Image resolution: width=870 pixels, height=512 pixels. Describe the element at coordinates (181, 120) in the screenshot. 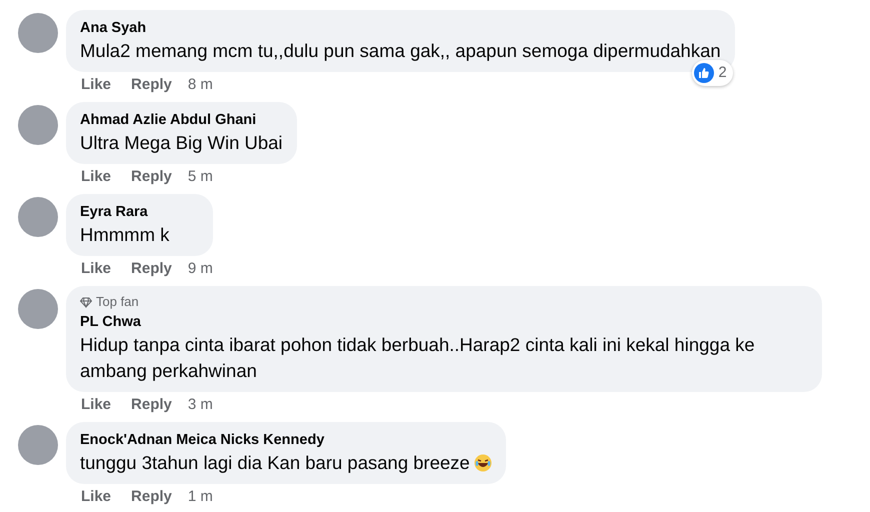

I see `author-name: Ahmad Azlie Abdul Ghani` at that location.